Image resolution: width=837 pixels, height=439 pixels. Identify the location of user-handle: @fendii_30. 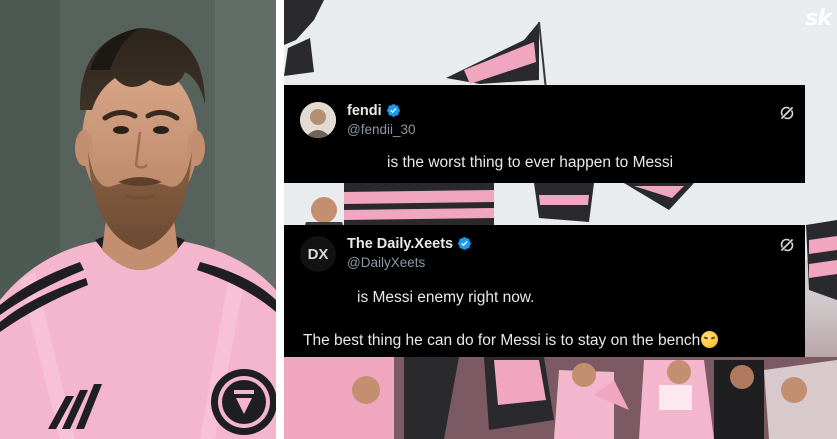
(381, 129).